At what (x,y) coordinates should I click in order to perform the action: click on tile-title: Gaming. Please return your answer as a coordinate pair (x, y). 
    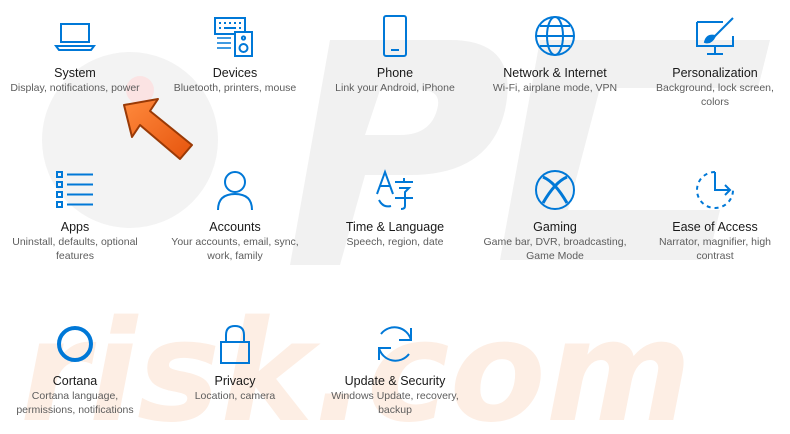
    Looking at the image, I should click on (555, 227).